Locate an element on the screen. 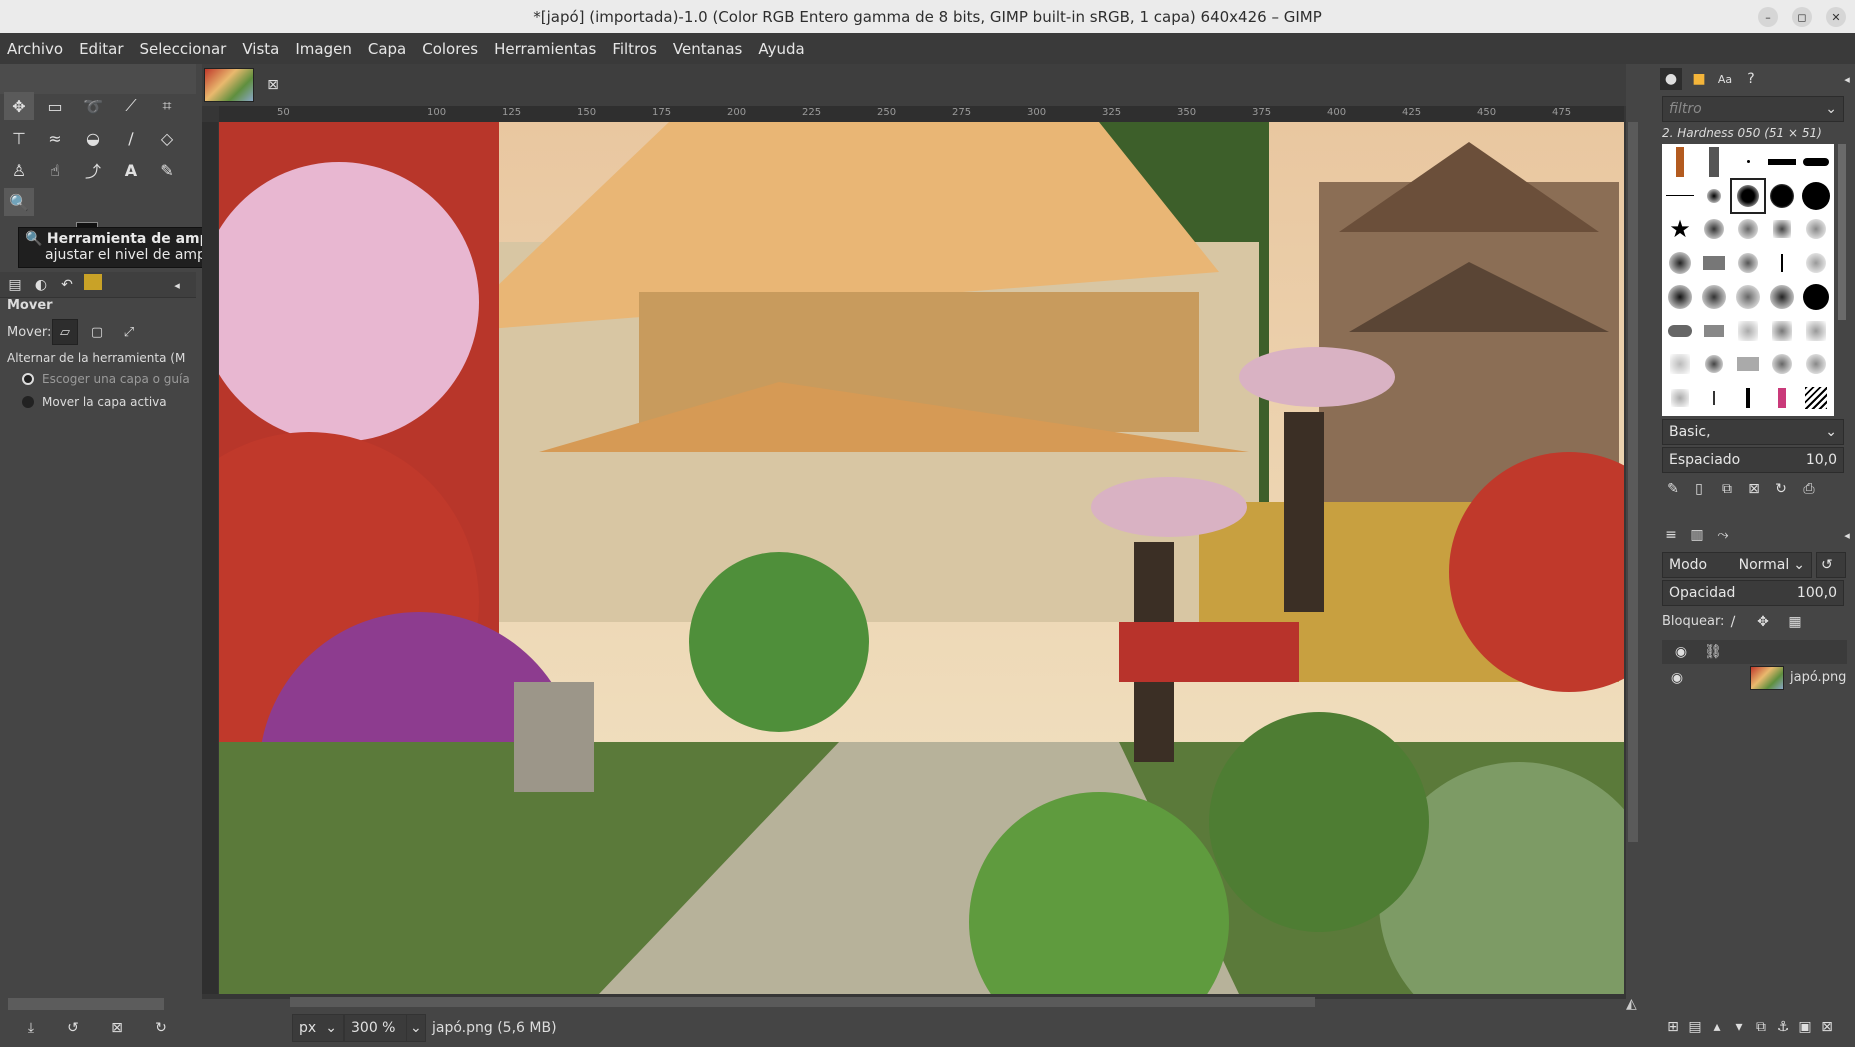 This screenshot has width=1855, height=1047. mode-reset-button: ↺ is located at coordinates (1831, 565).